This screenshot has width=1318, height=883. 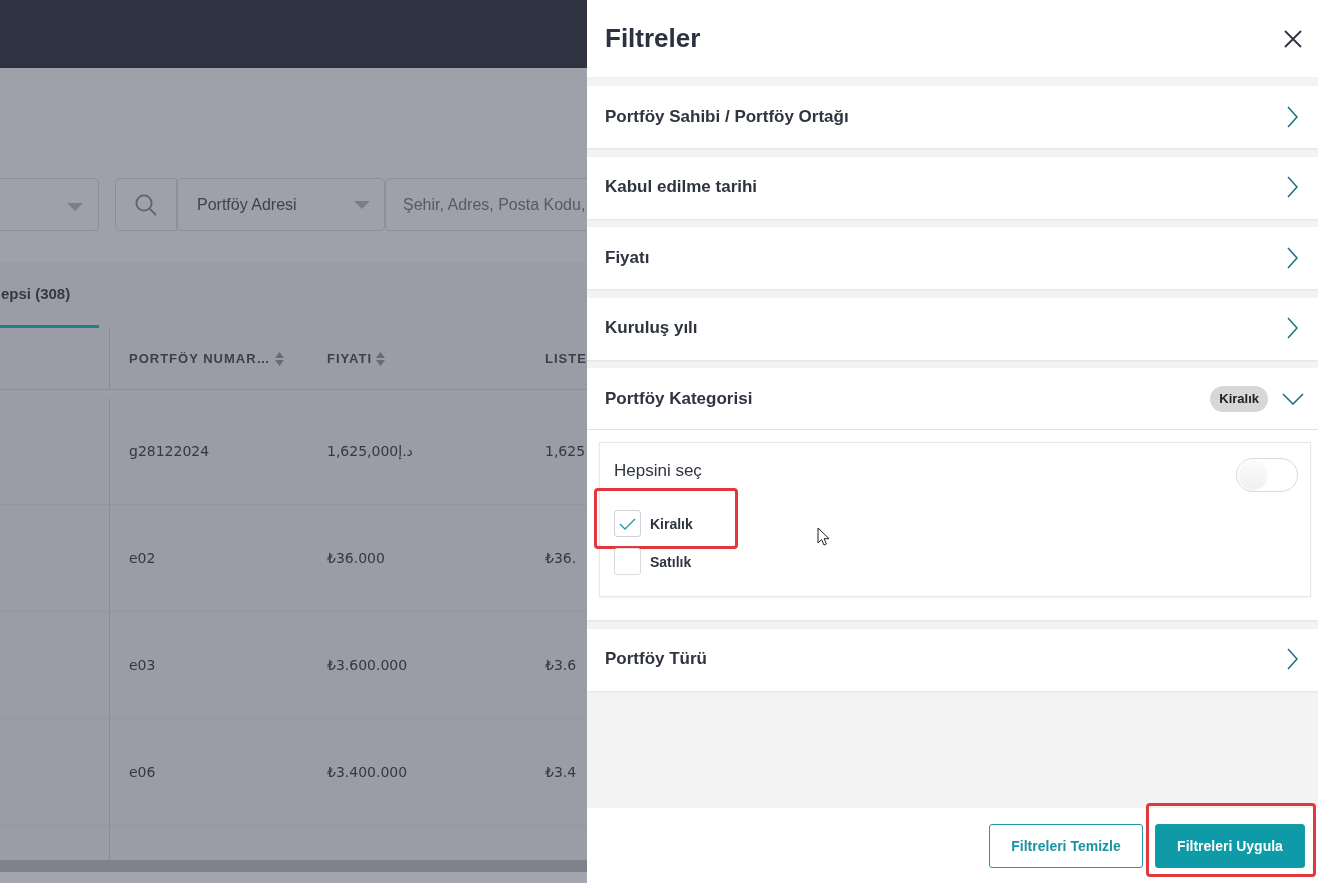 What do you see at coordinates (952, 328) in the screenshot?
I see `section-header: Kuruluş yılı` at bounding box center [952, 328].